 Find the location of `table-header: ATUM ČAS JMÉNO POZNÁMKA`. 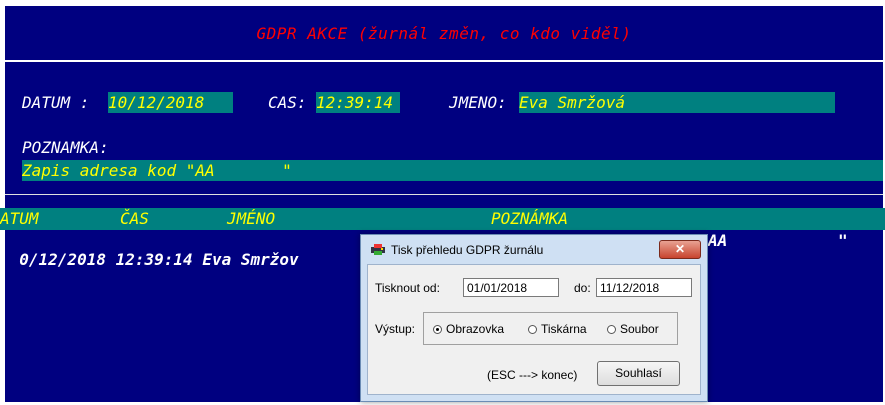

table-header: ATUM ČAS JMÉNO POZNÁMKA is located at coordinates (442, 219).